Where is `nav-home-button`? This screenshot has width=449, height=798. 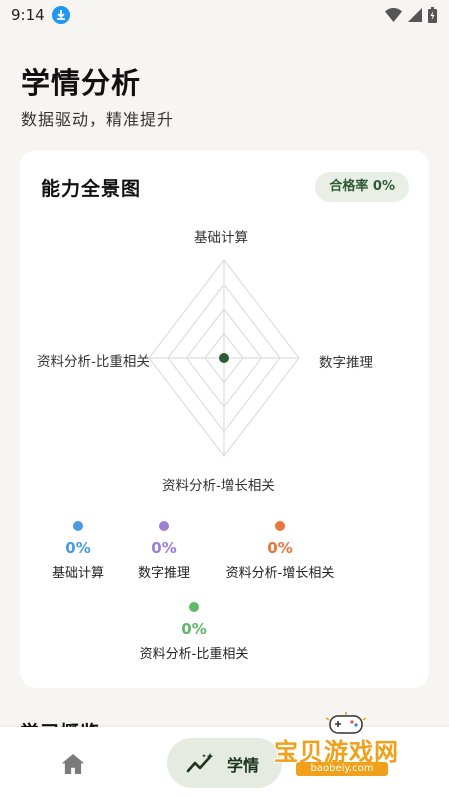 nav-home-button is located at coordinates (73, 764).